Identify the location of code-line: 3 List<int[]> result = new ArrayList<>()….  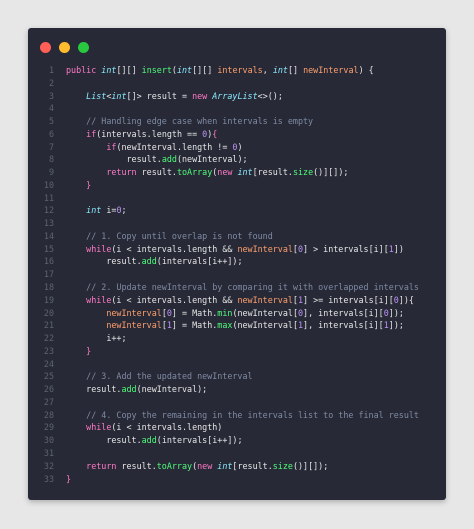
(237, 96).